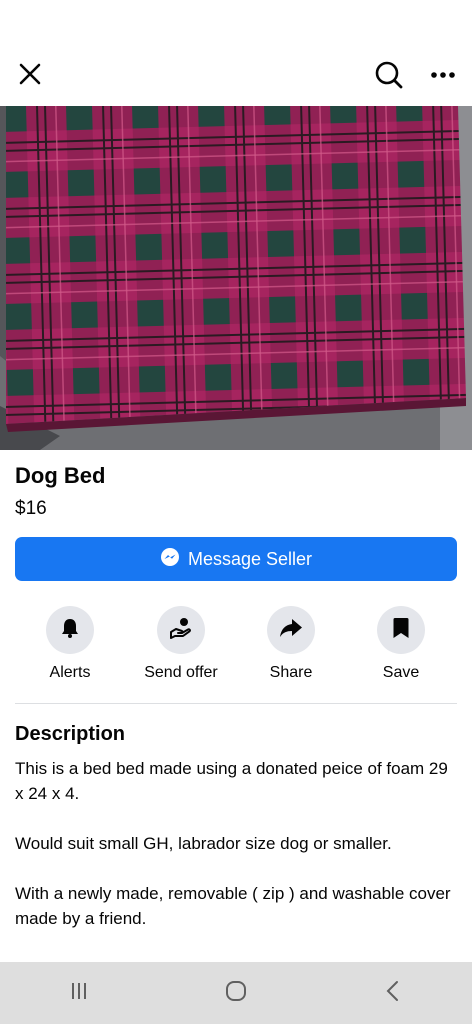 The image size is (472, 1024). I want to click on bell-icon, so click(70, 630).